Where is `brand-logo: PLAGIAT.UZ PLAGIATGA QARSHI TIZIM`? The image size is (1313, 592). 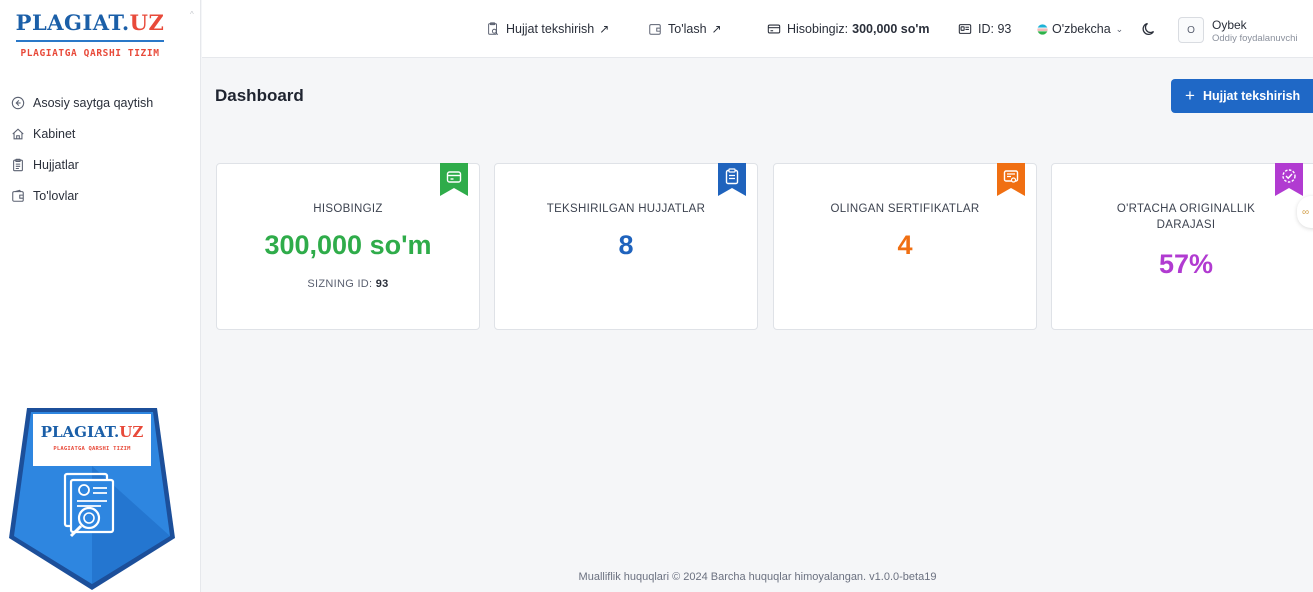
brand-logo: PLAGIAT.UZ PLAGIATGA QARSHI TIZIM is located at coordinates (84, 29).